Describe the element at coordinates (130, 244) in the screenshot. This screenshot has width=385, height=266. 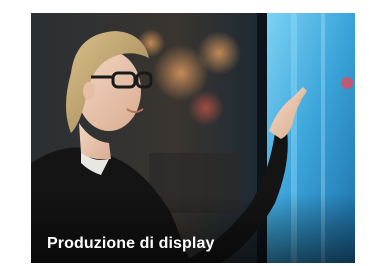
I see `card-caption: Produzione di display` at that location.